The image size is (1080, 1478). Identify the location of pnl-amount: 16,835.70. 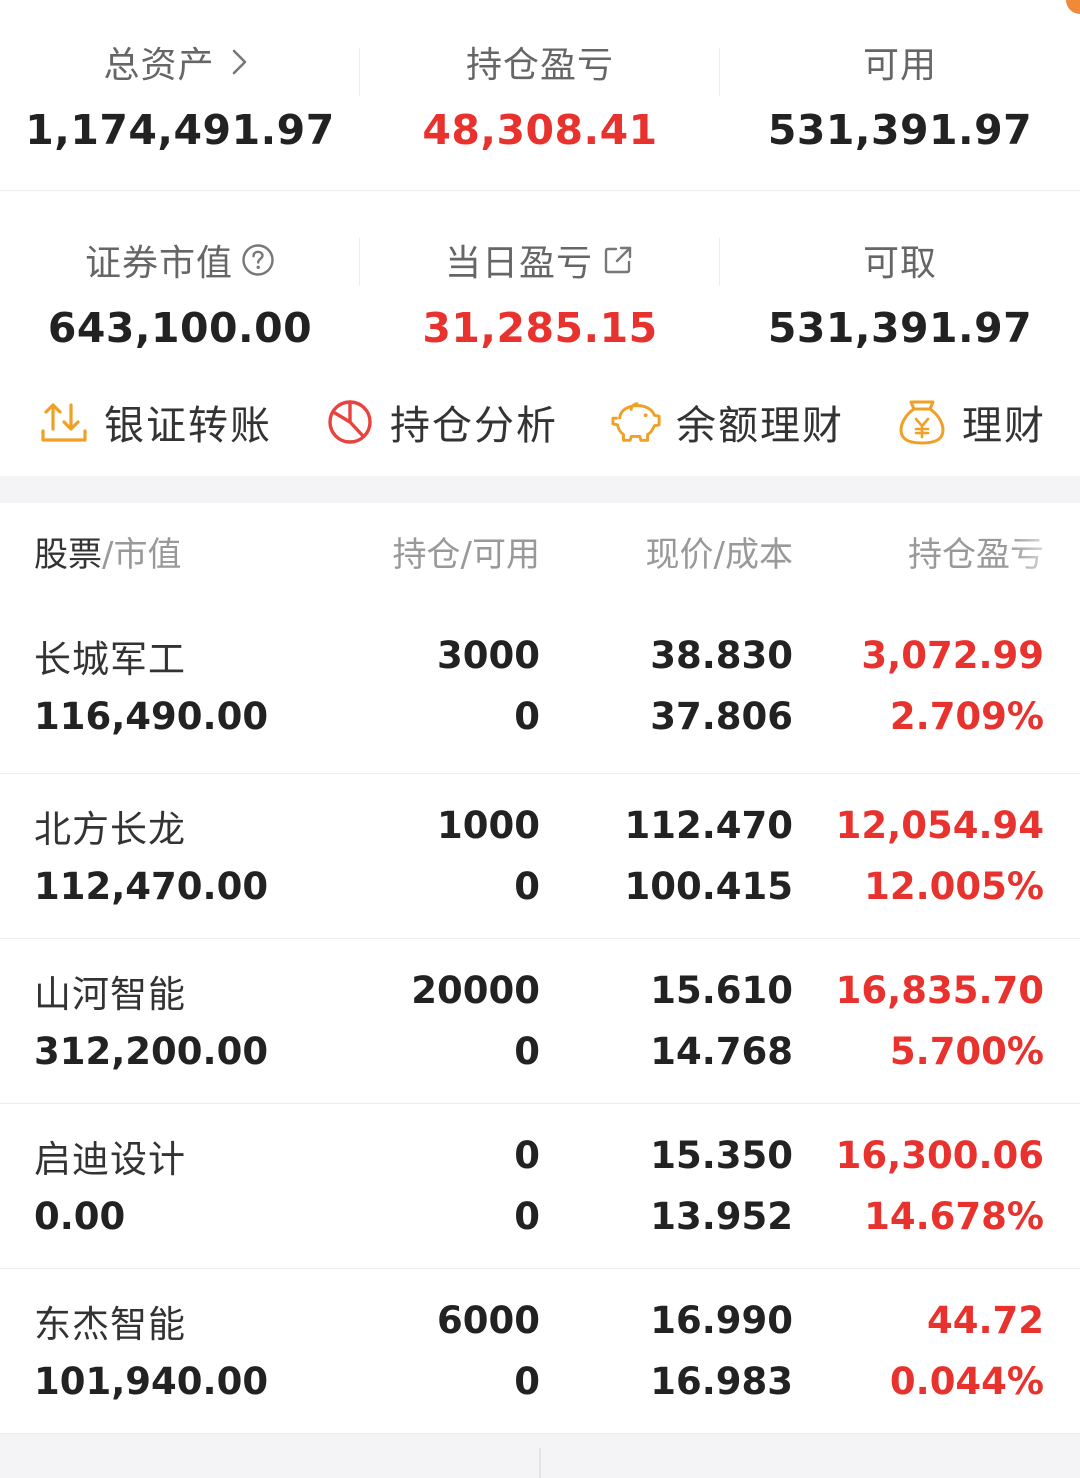
(939, 990).